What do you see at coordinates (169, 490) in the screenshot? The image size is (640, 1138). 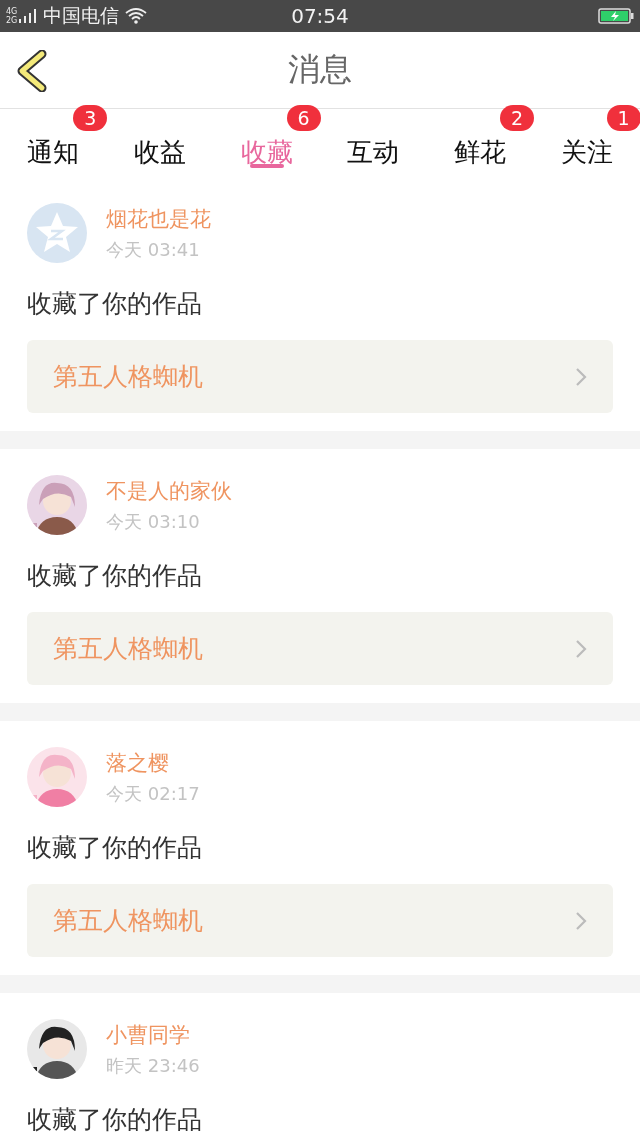 I see `user-name: 不是人的家伙` at bounding box center [169, 490].